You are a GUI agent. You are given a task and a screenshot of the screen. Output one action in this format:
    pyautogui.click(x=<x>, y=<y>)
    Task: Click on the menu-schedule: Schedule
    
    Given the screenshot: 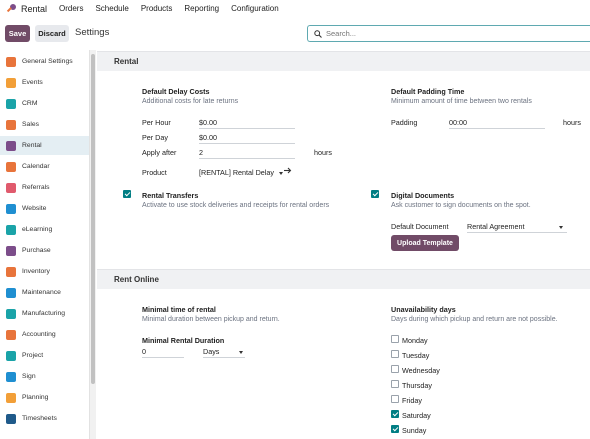 What is the action you would take?
    pyautogui.click(x=111, y=8)
    